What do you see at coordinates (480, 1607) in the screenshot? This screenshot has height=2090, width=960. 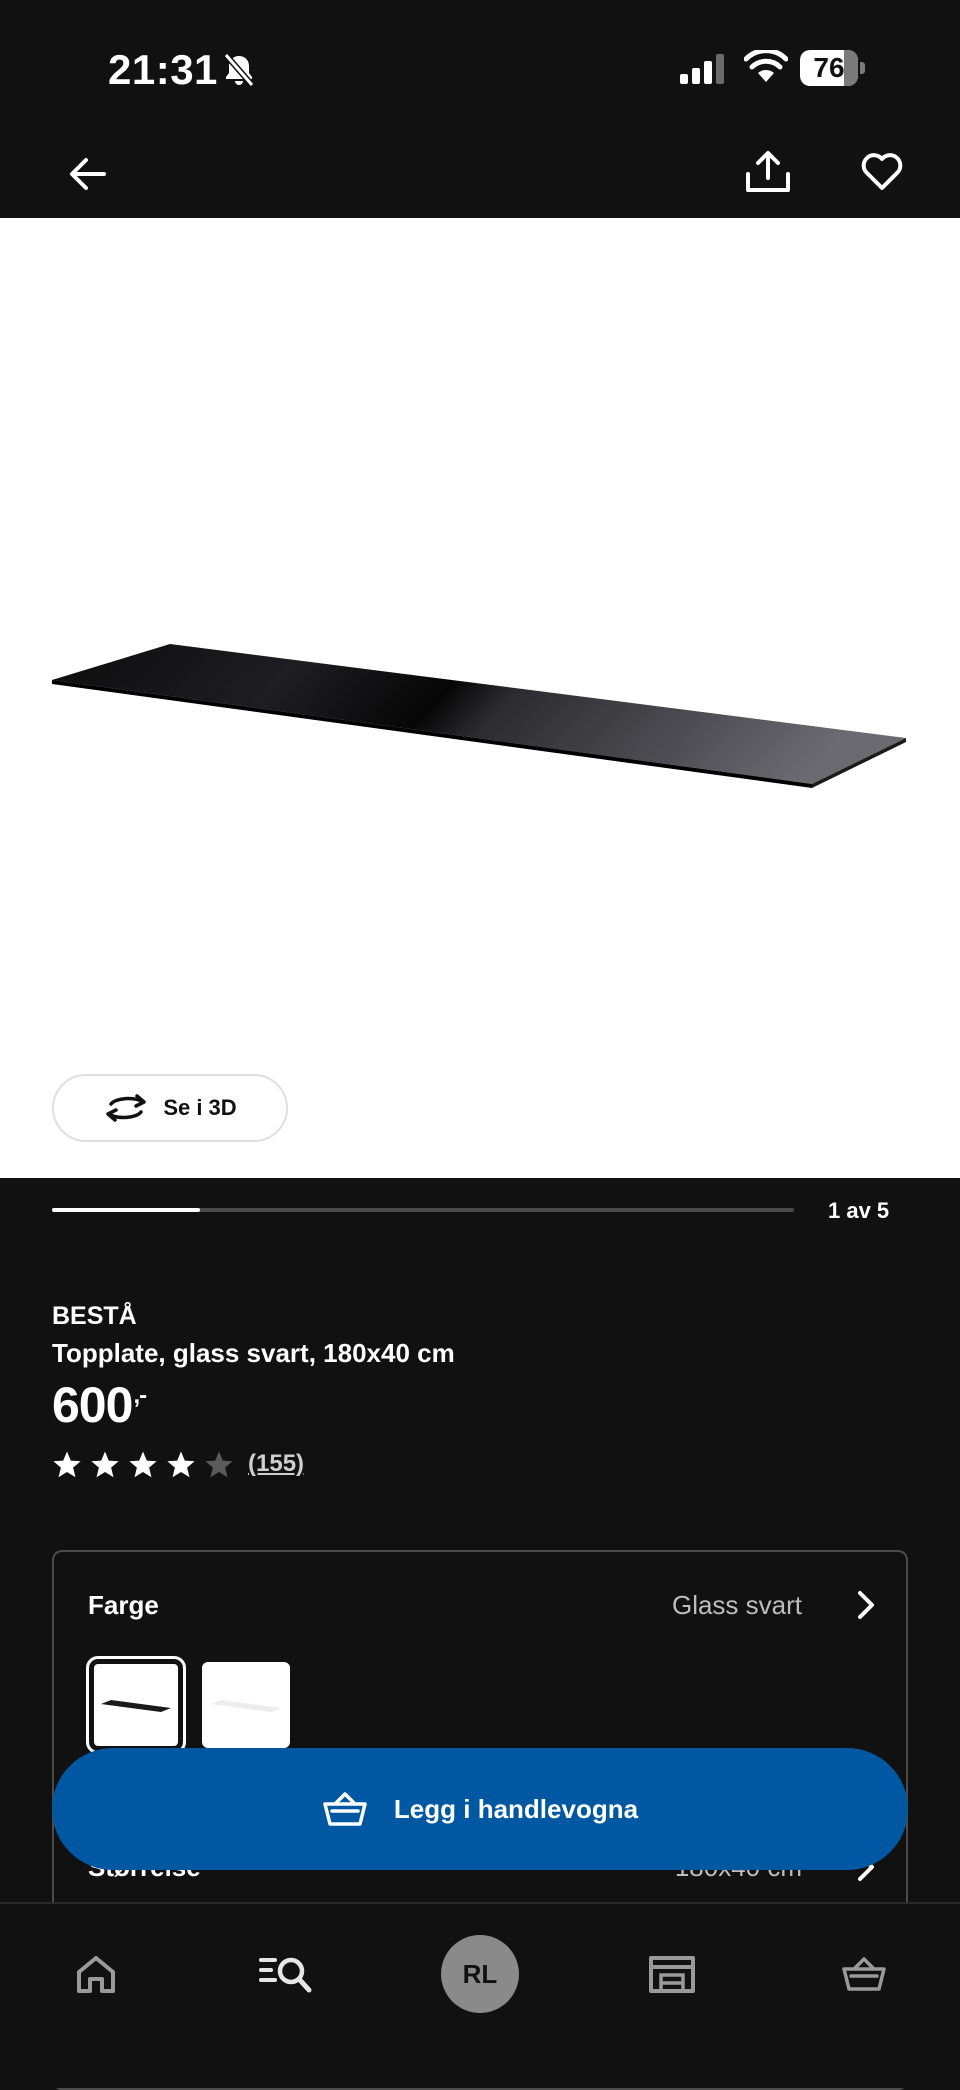 I see `color-option-row: Farge Glass svart` at bounding box center [480, 1607].